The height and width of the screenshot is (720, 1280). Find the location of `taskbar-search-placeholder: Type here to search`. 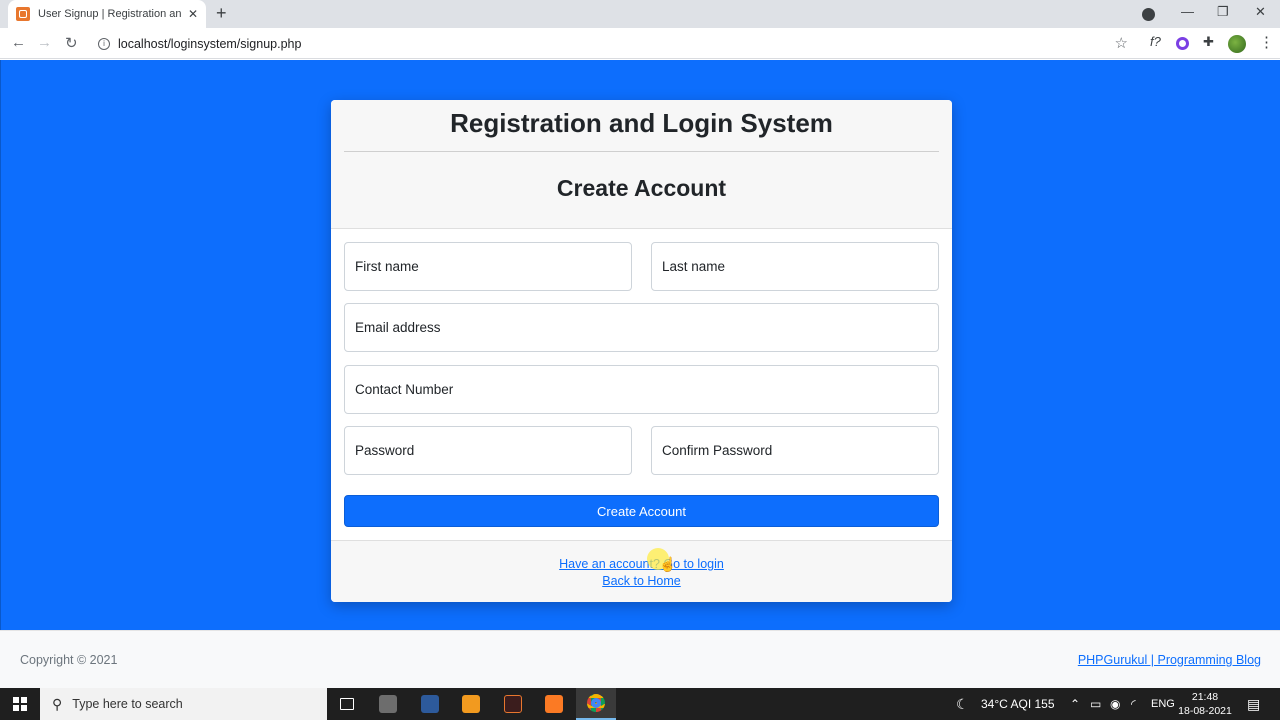

taskbar-search-placeholder: Type here to search is located at coordinates (127, 704).